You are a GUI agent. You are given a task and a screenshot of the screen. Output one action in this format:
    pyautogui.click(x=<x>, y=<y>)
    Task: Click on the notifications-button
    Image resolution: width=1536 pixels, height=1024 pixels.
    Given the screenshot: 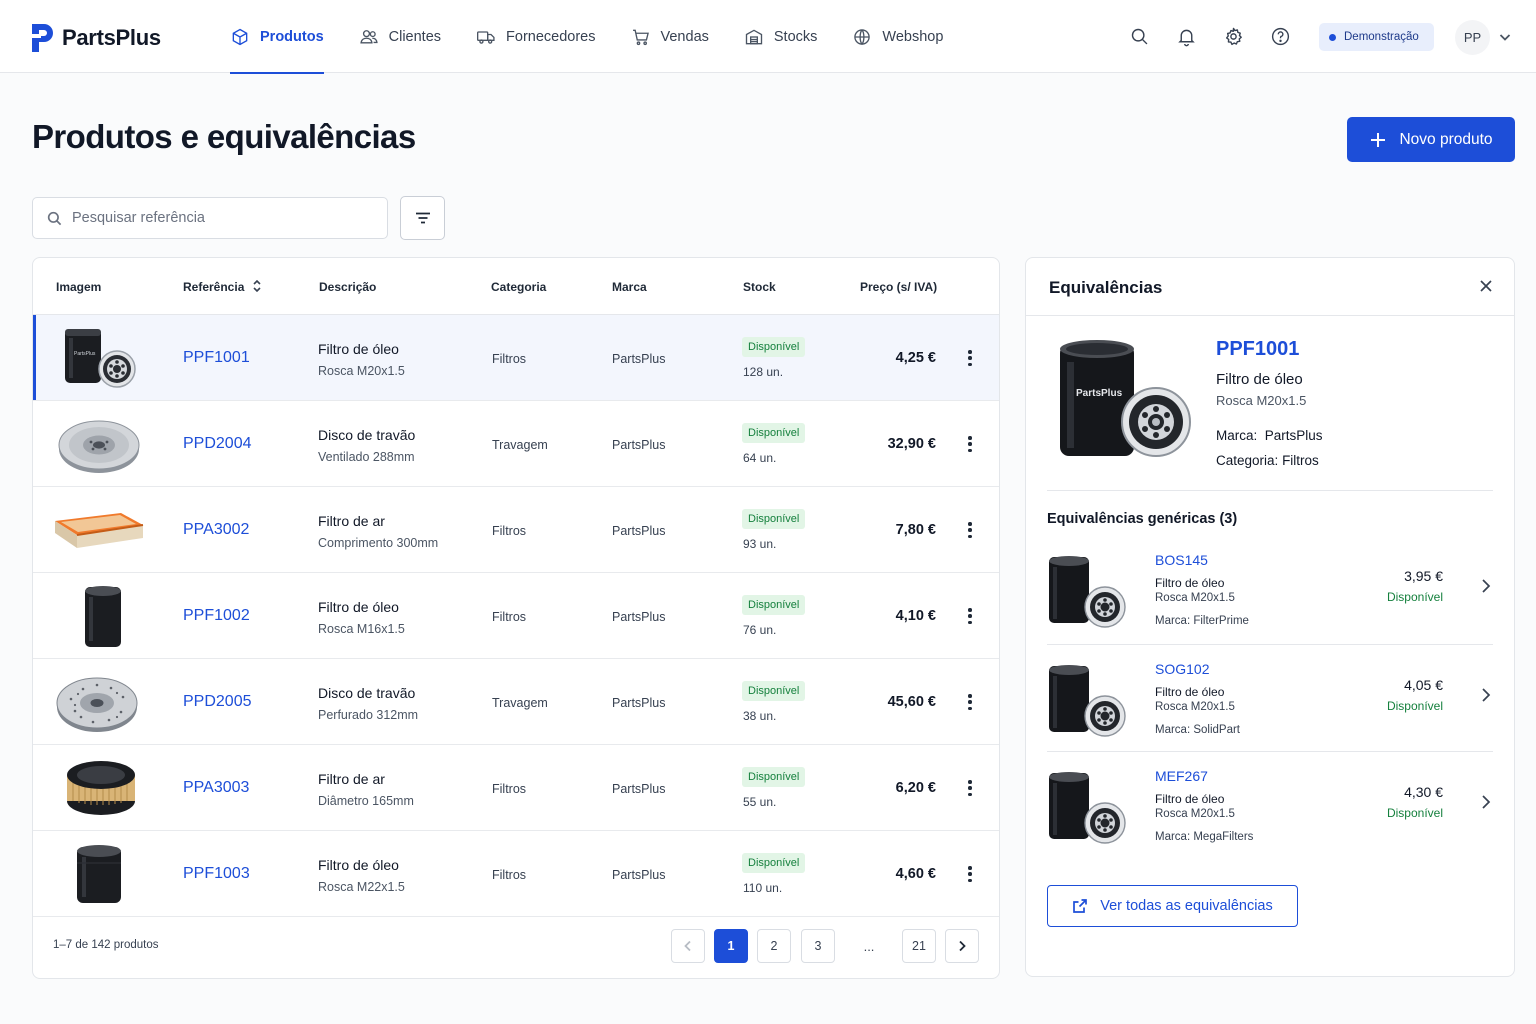 What is the action you would take?
    pyautogui.click(x=1186, y=36)
    